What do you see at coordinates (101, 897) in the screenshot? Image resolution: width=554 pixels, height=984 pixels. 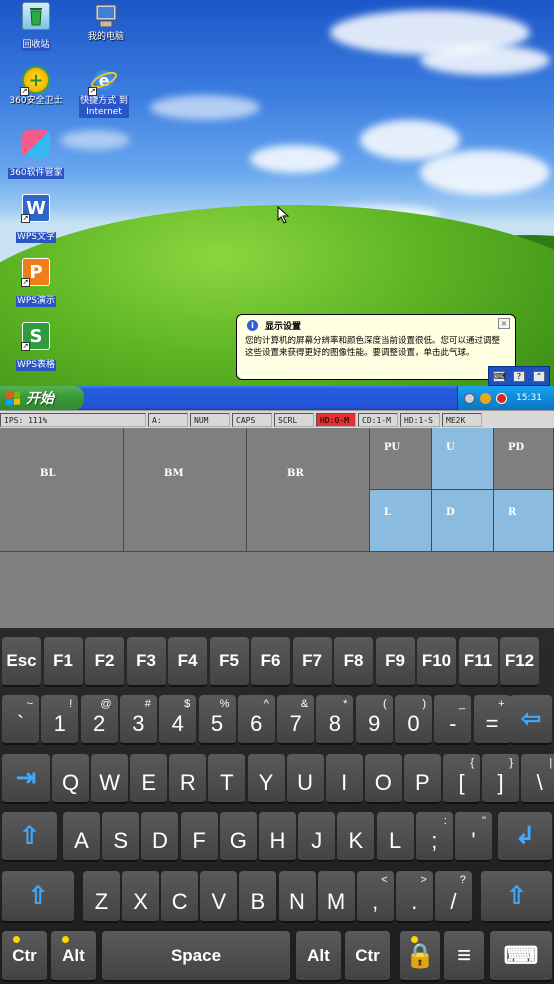 I see `key-z: Z` at bounding box center [101, 897].